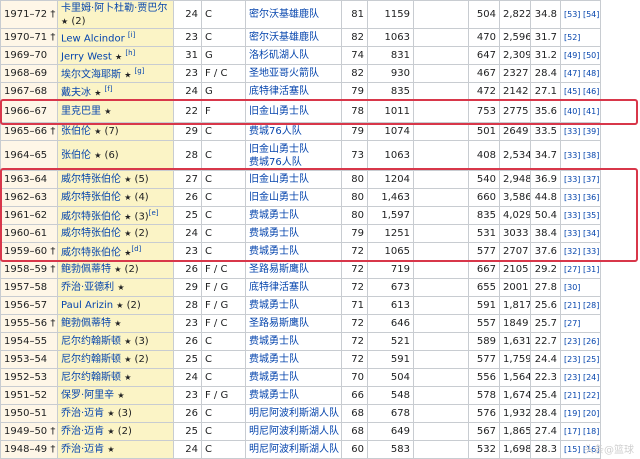 Image resolution: width=640 pixels, height=459 pixels. I want to click on reference-links: [23] [25], so click(581, 359).